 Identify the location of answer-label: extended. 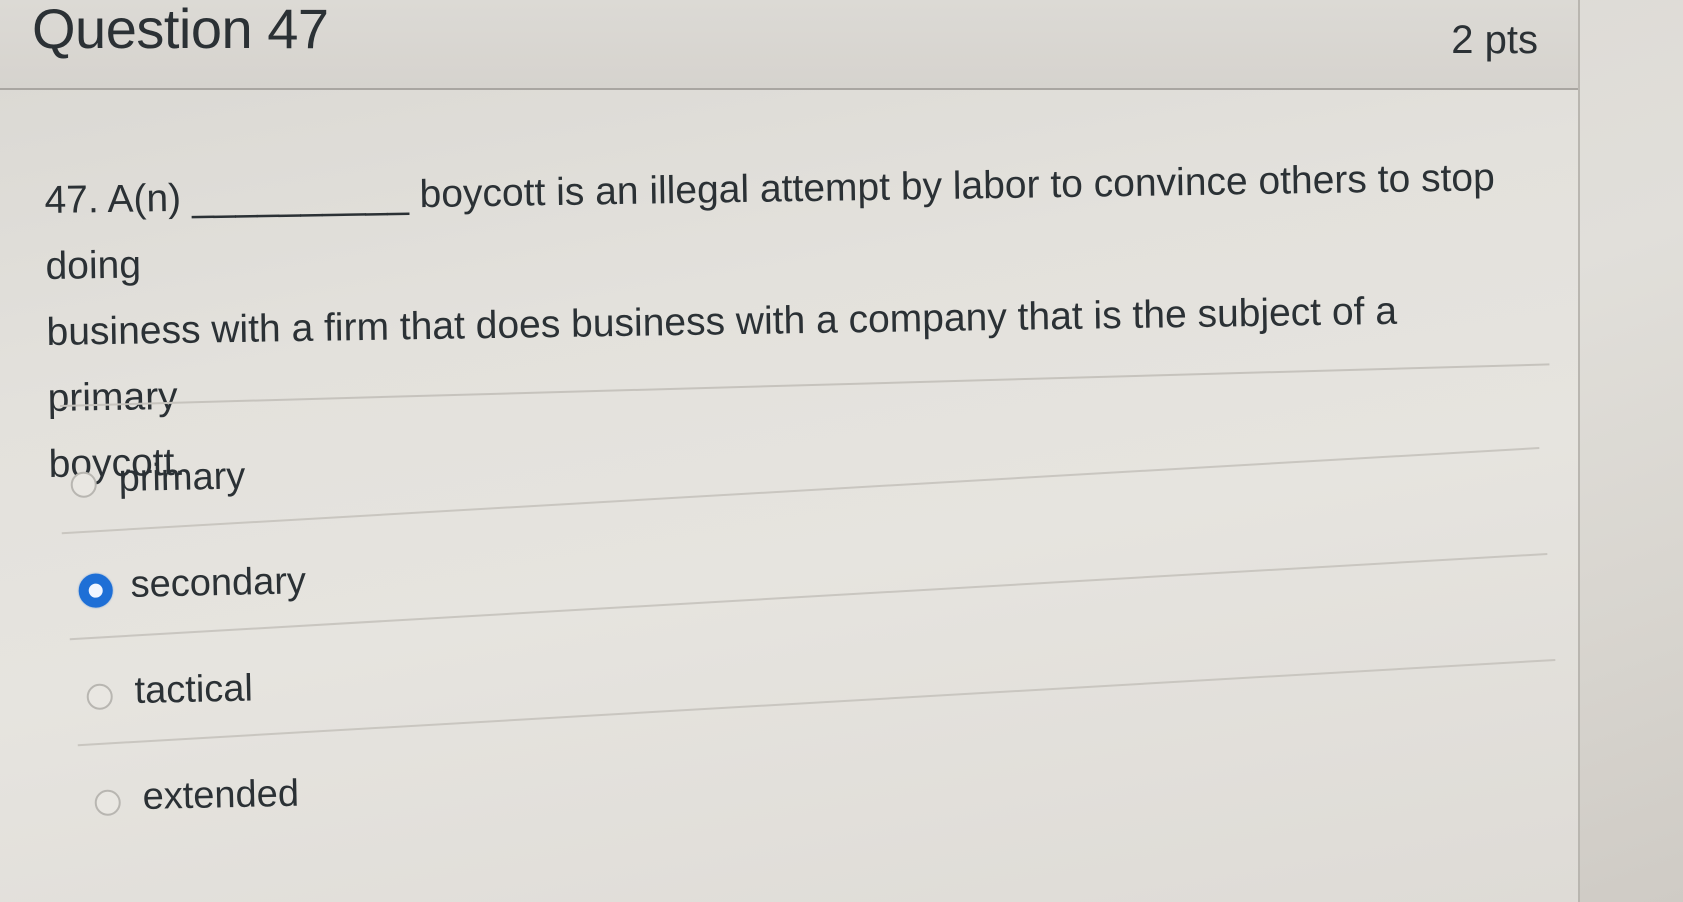
(221, 795).